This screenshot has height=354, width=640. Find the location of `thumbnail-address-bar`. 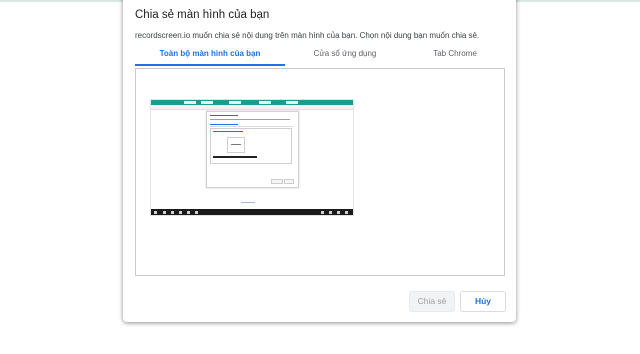

thumbnail-address-bar is located at coordinates (252, 107).